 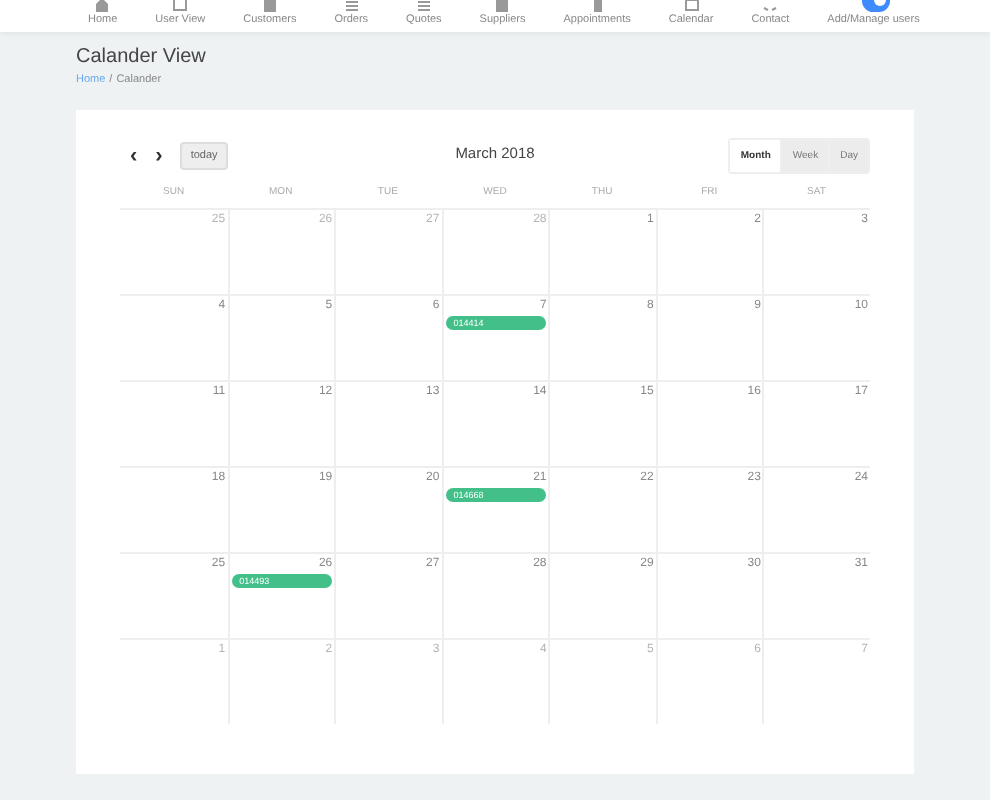 What do you see at coordinates (142, 57) in the screenshot?
I see `page-title: Calander View` at bounding box center [142, 57].